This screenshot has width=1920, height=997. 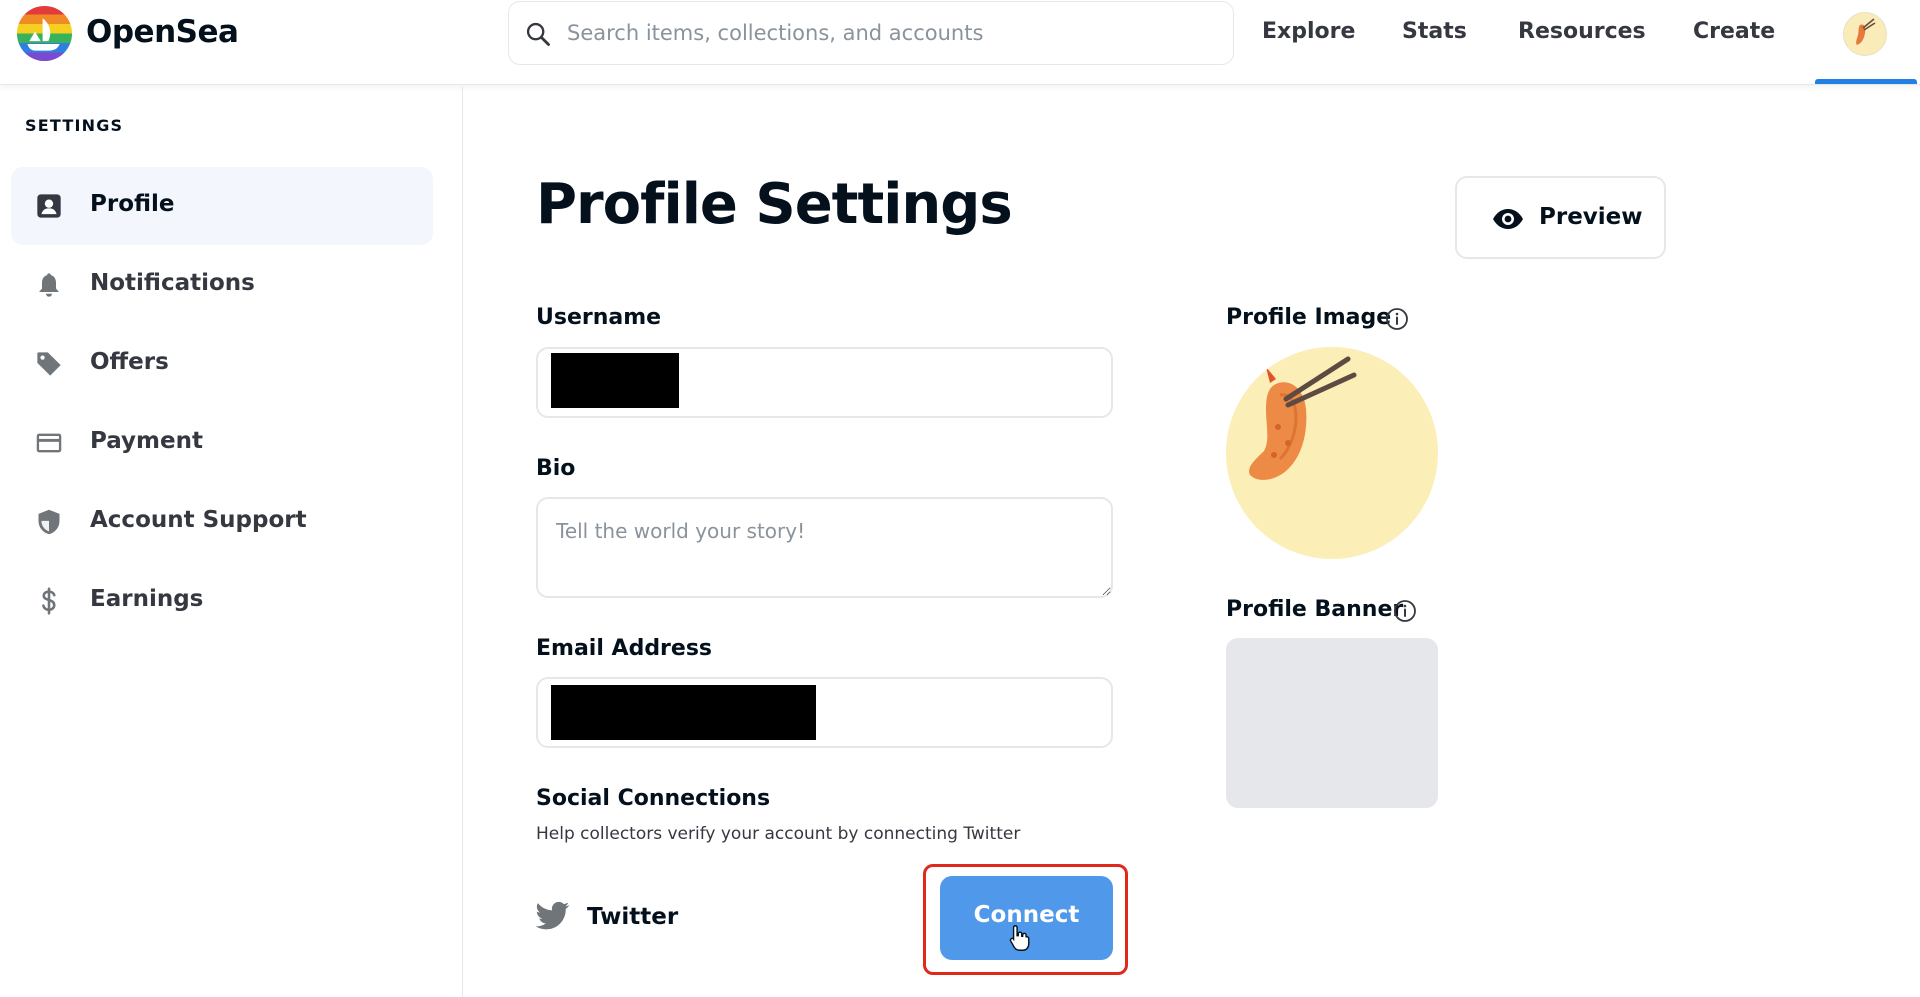 I want to click on shield-icon, so click(x=49, y=522).